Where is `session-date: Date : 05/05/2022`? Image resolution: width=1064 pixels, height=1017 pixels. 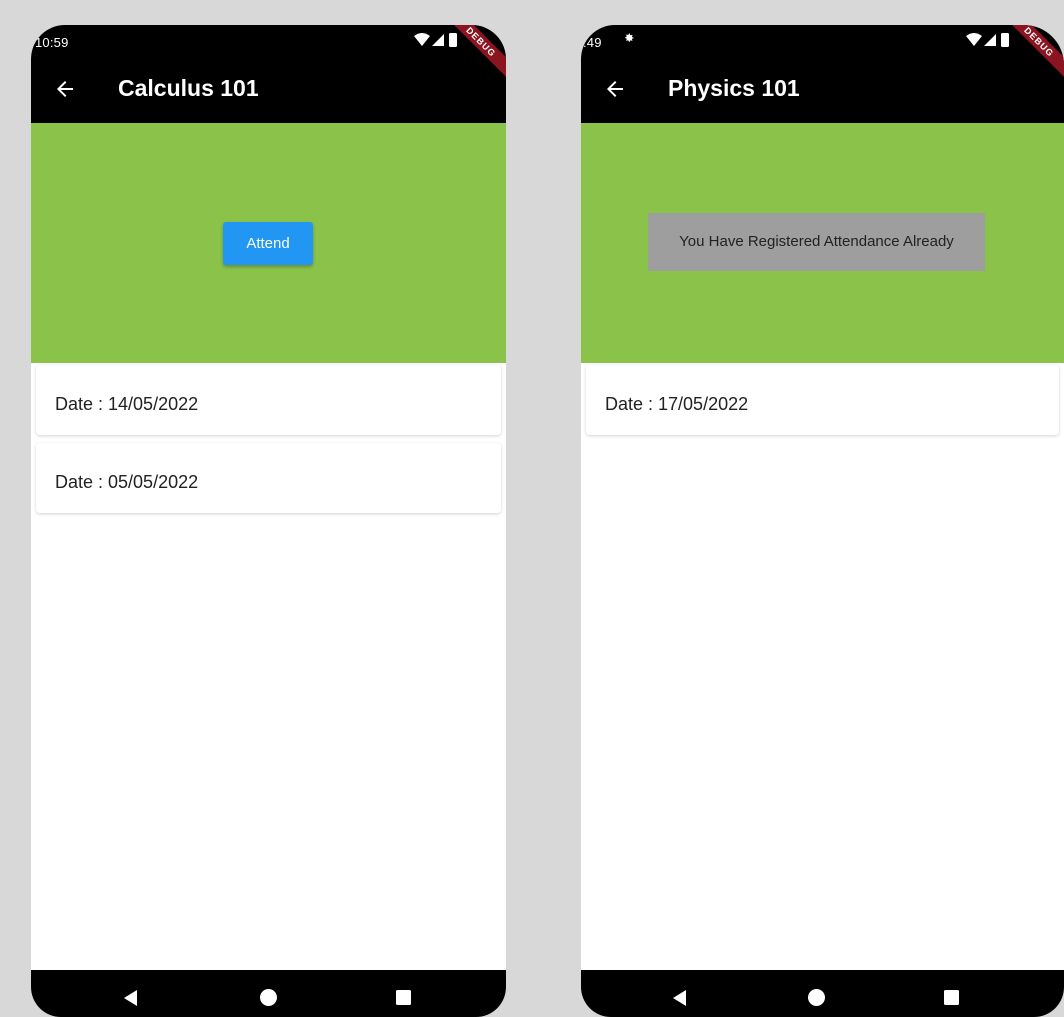
session-date: Date : 05/05/2022 is located at coordinates (127, 482).